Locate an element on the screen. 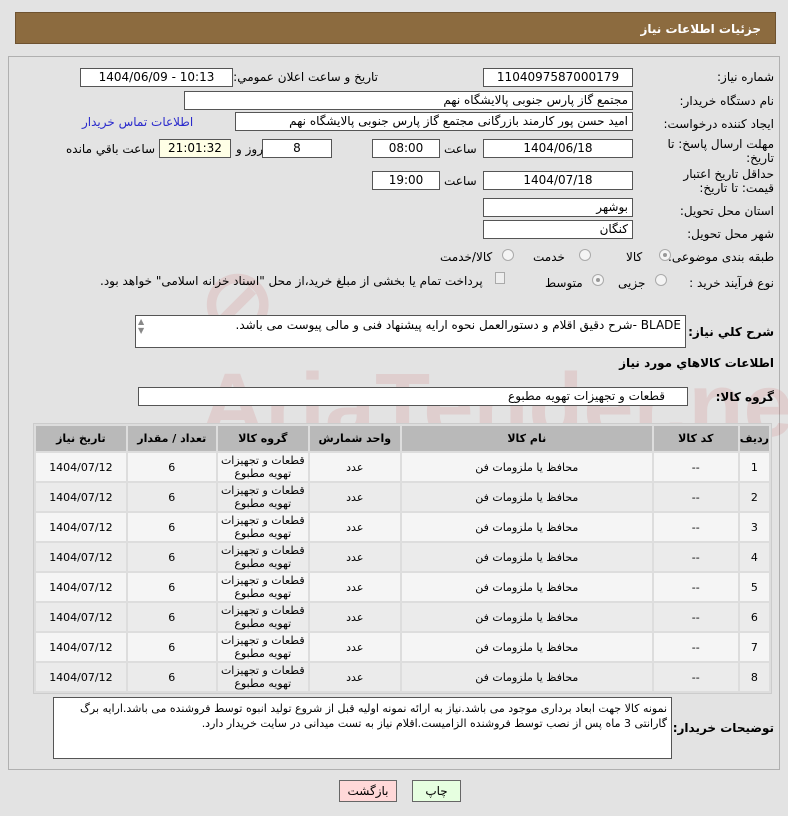  goods-group-label: گروه کالا: is located at coordinates (744, 397).